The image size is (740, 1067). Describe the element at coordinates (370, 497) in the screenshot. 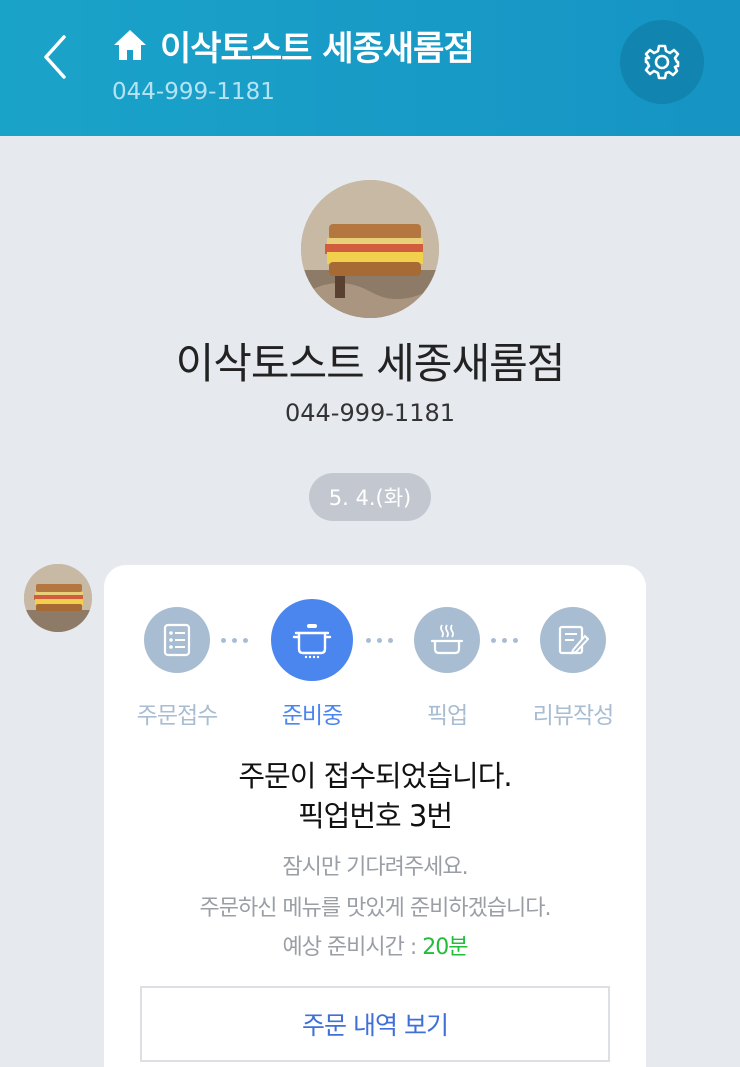

I see `date-divider: 5. 4.(화)` at that location.